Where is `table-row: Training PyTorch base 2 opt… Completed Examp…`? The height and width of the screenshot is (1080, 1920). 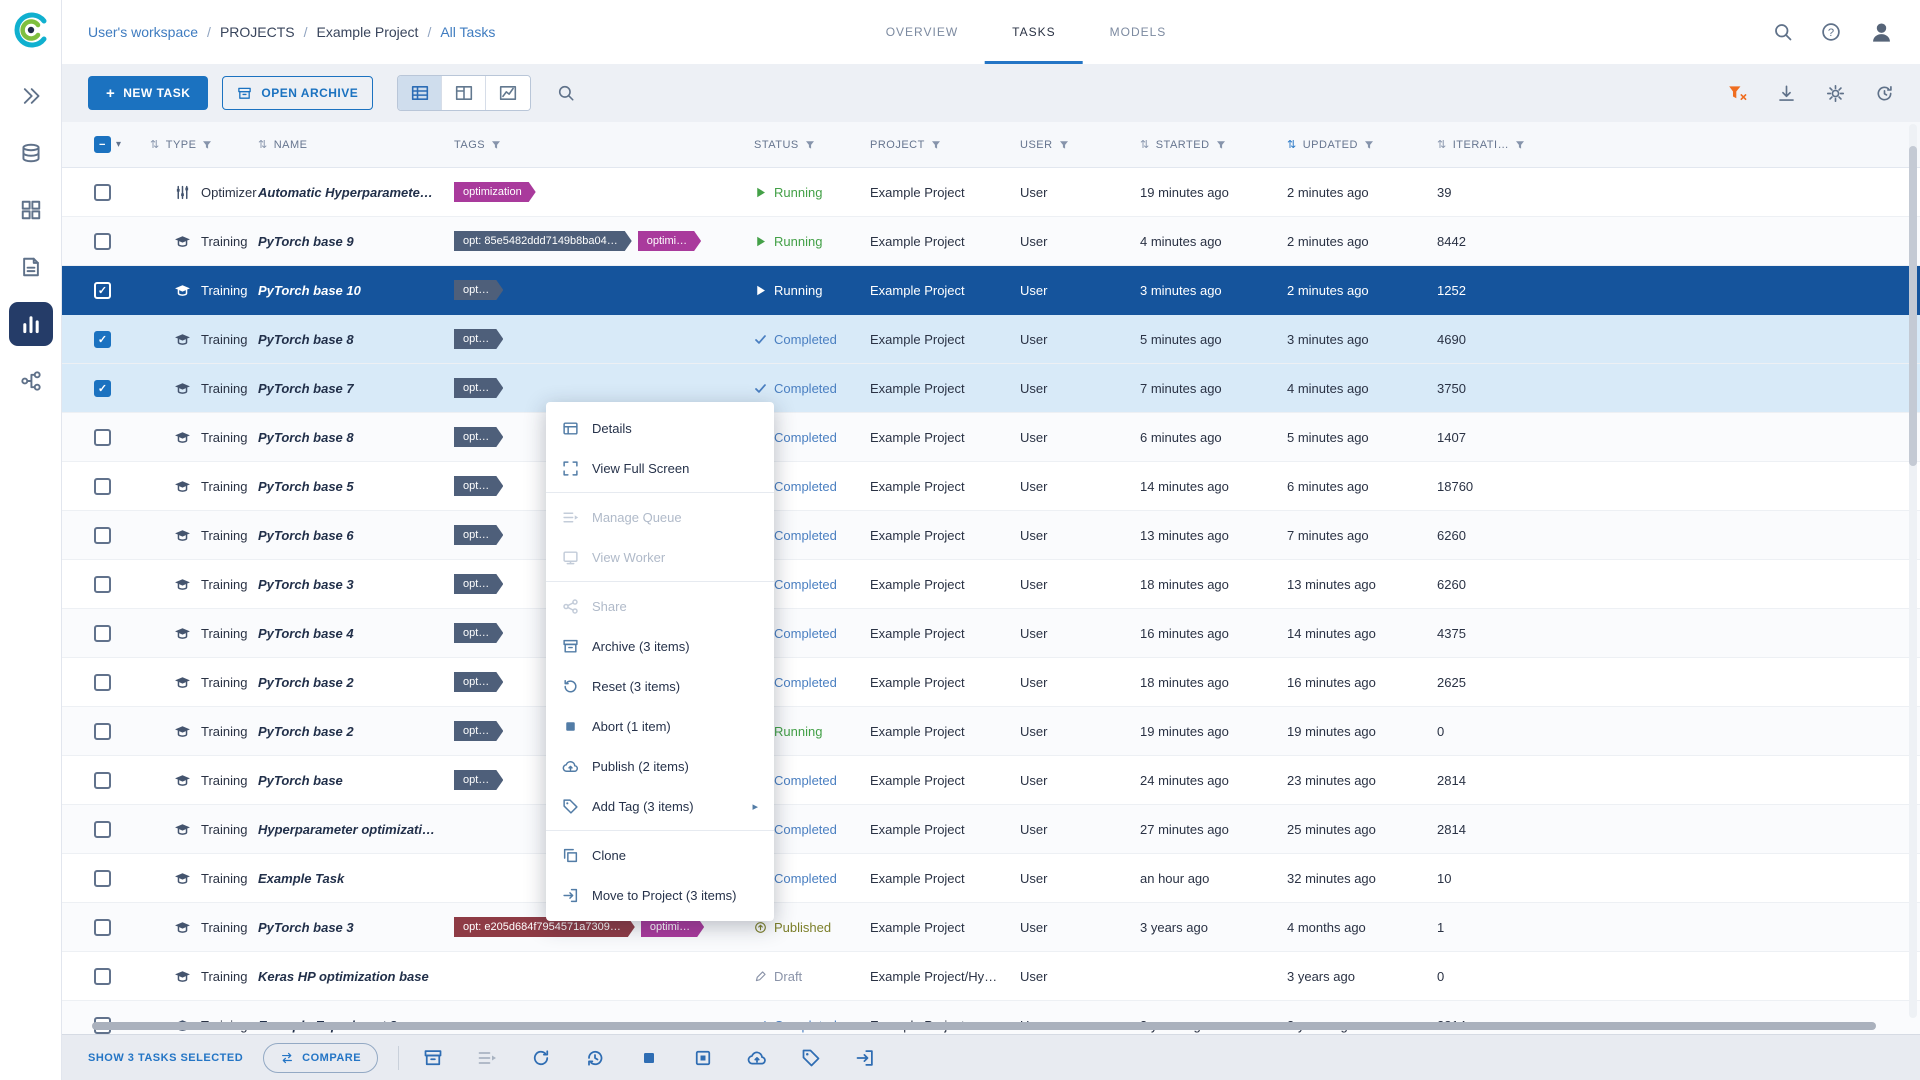 table-row: Training PyTorch base 2 opt… Completed Examp… is located at coordinates (991, 682).